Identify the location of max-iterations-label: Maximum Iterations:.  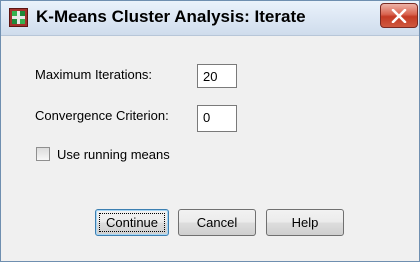
(94, 74).